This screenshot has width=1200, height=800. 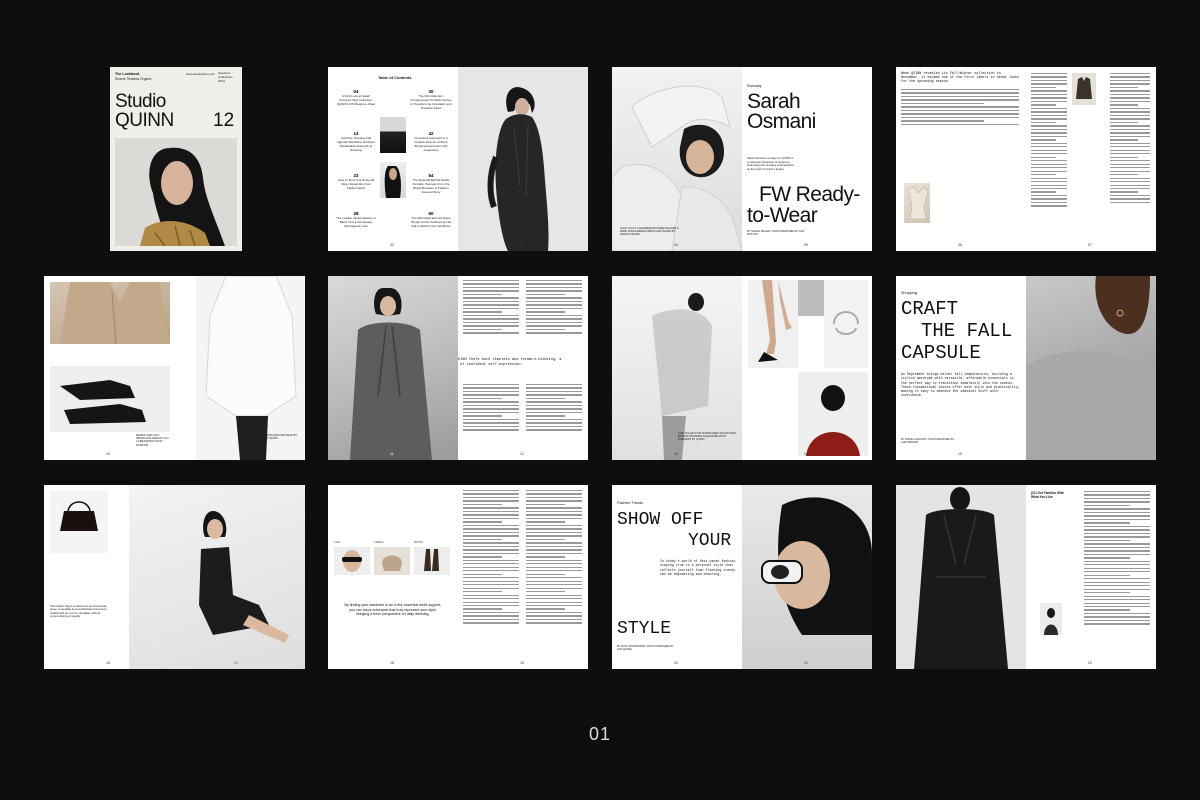 I want to click on page-number: 12, so click(x=522, y=454).